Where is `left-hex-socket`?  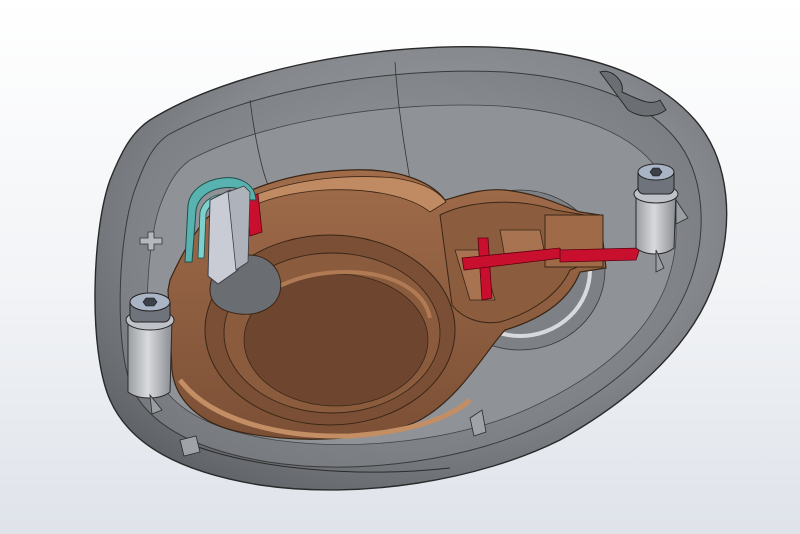
left-hex-socket is located at coordinates (150, 302).